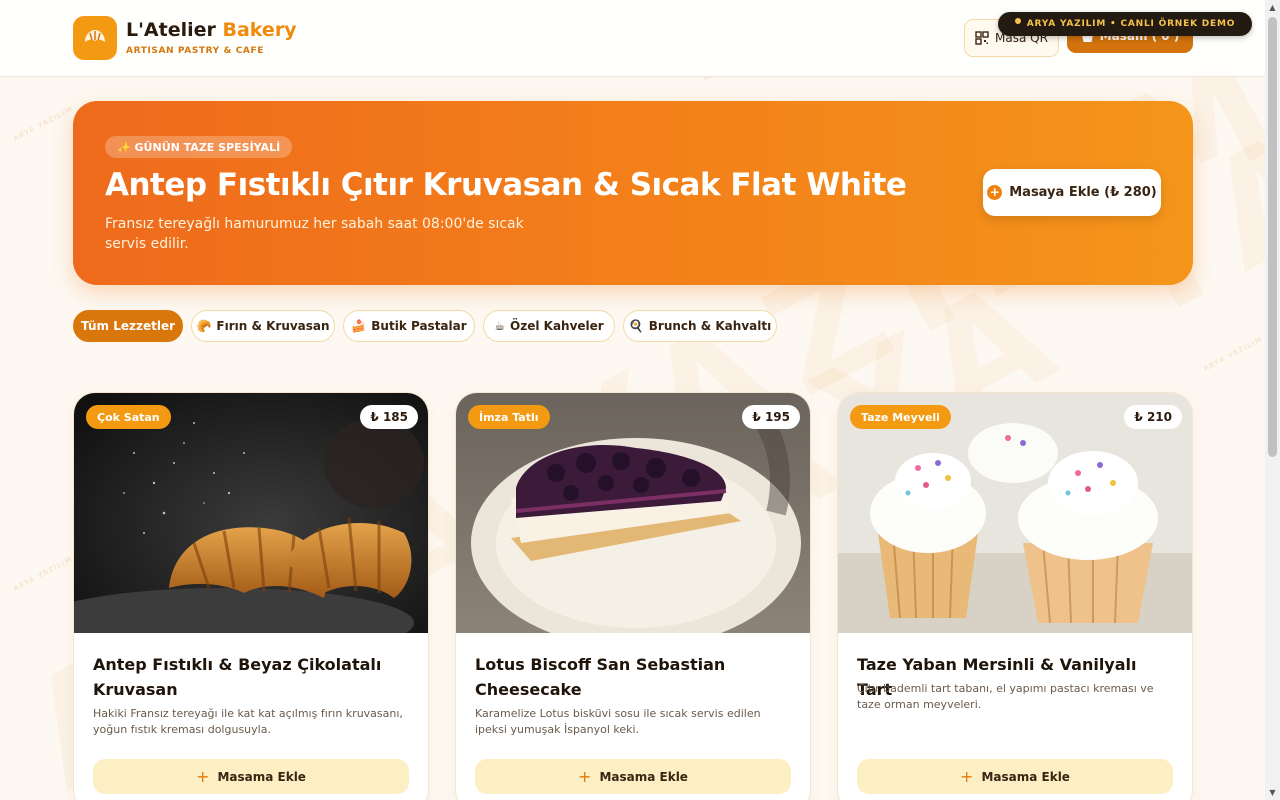  What do you see at coordinates (259, 30) in the screenshot?
I see `brand-name-accent: Bakery` at bounding box center [259, 30].